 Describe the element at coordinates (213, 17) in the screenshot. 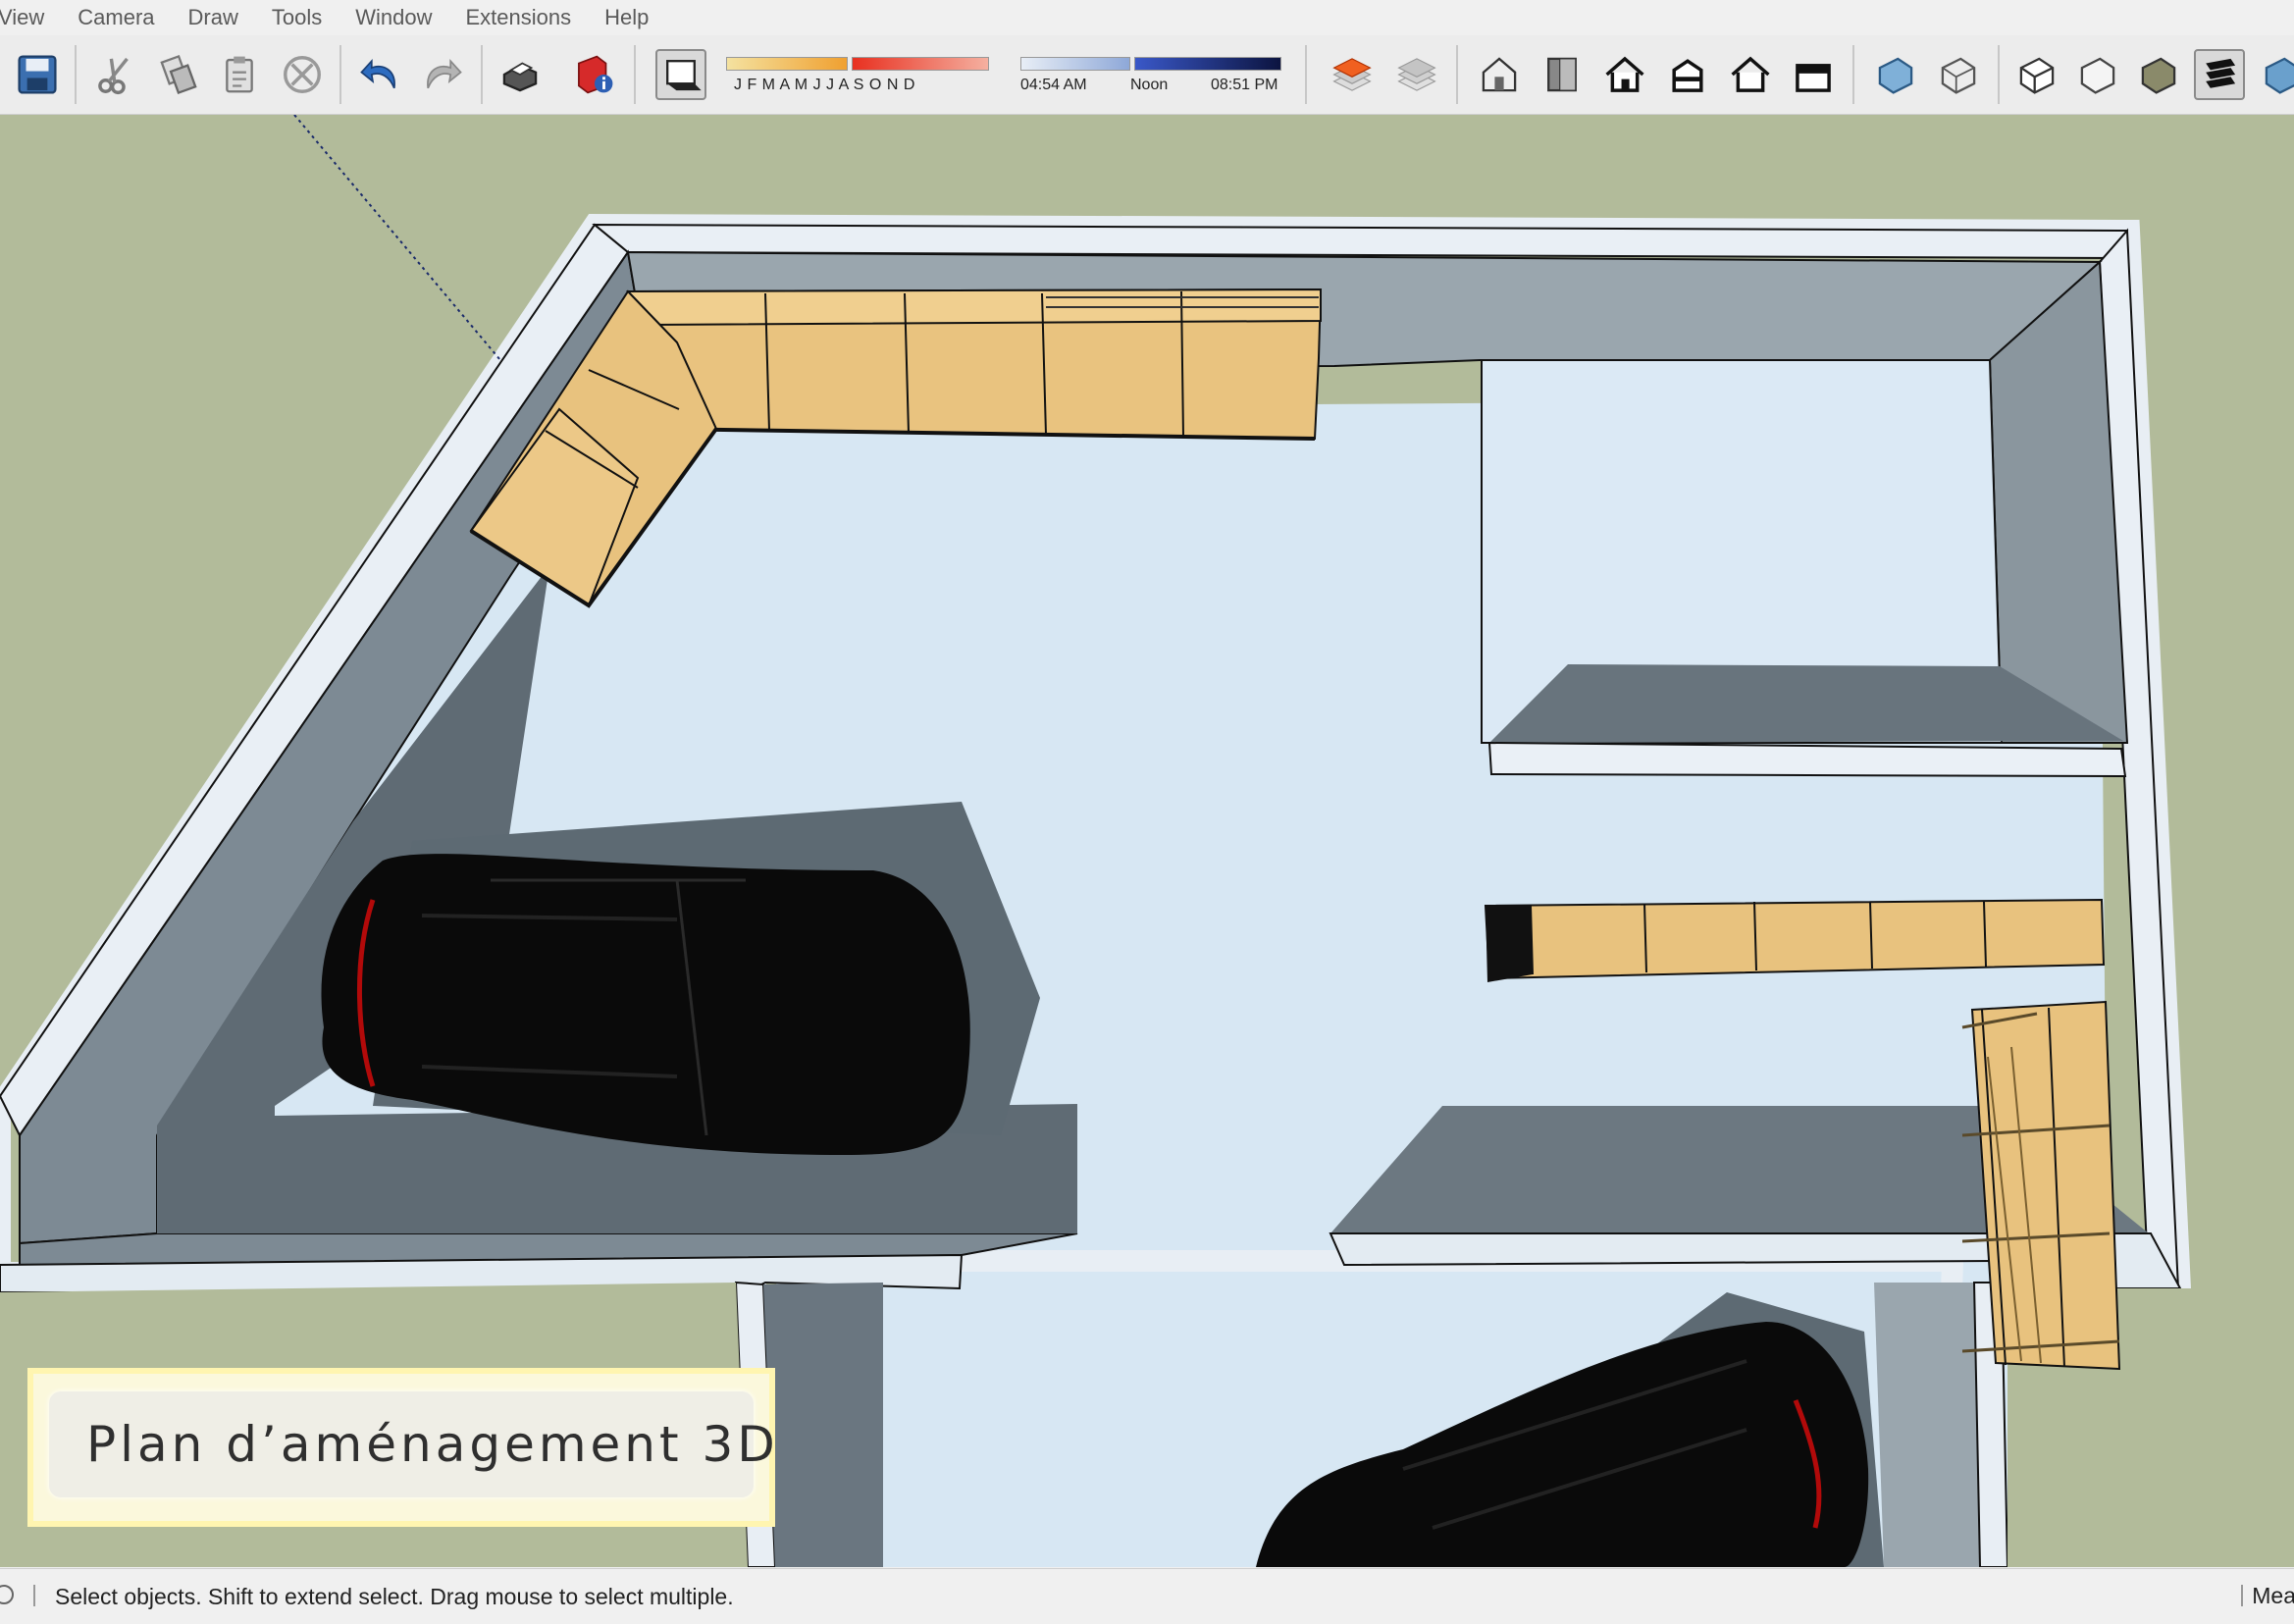

I see `menu-draw: Draw` at that location.